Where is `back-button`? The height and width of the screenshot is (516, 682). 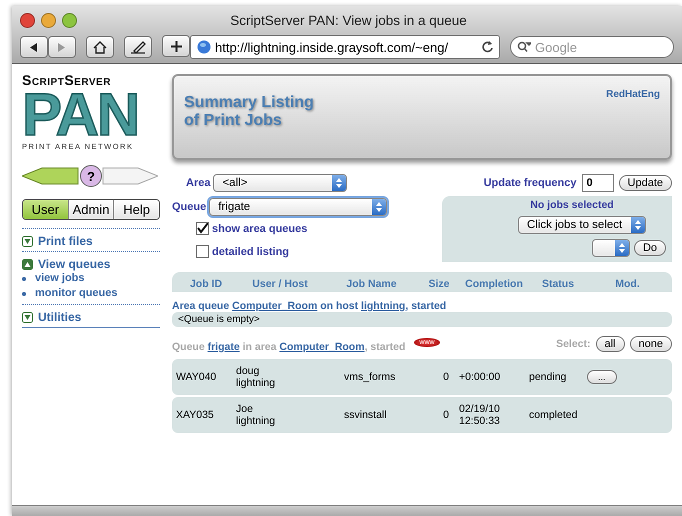 back-button is located at coordinates (34, 47).